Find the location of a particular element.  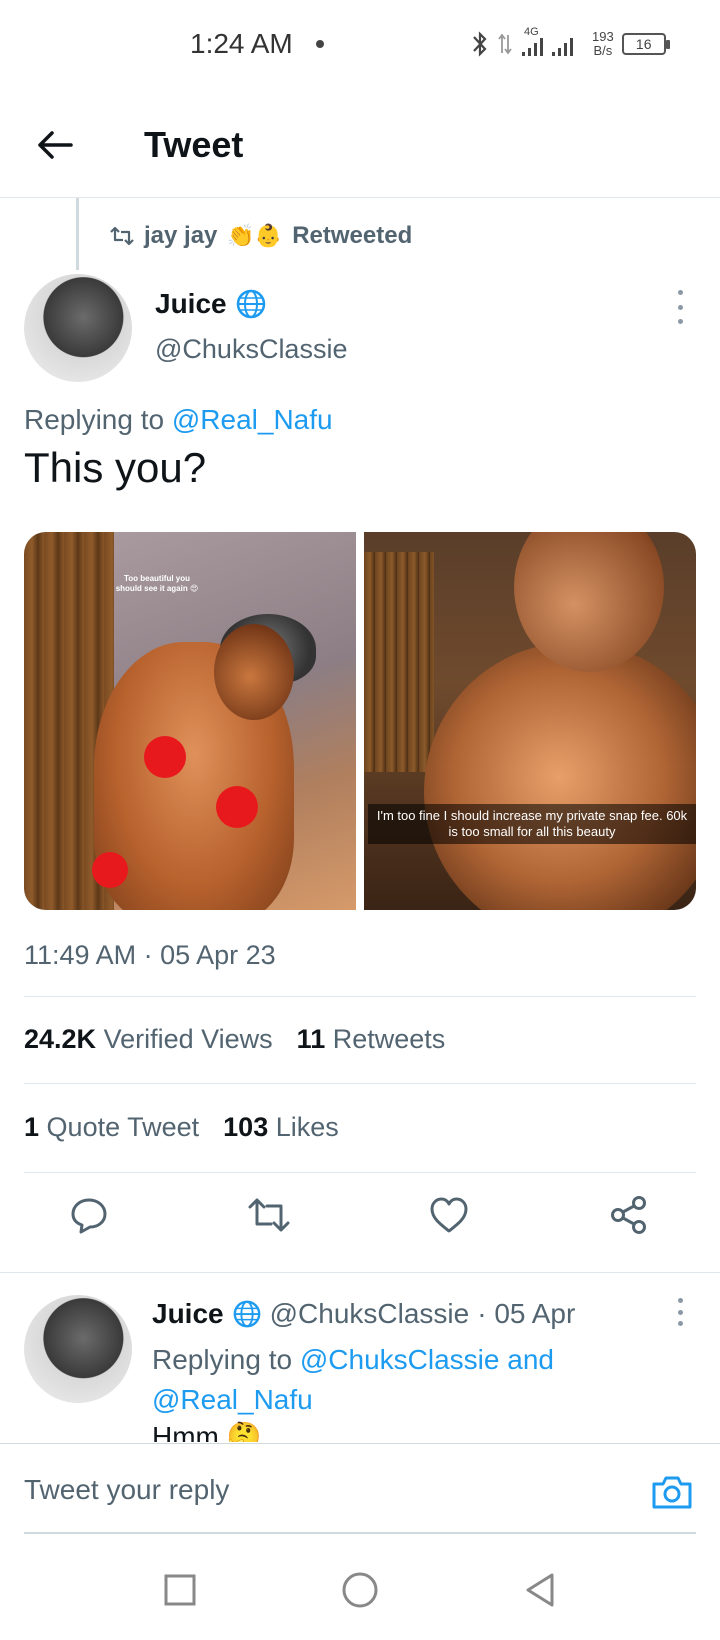

tweet-timestamp: 11:49 AM · 05 Apr 23 is located at coordinates (150, 955).